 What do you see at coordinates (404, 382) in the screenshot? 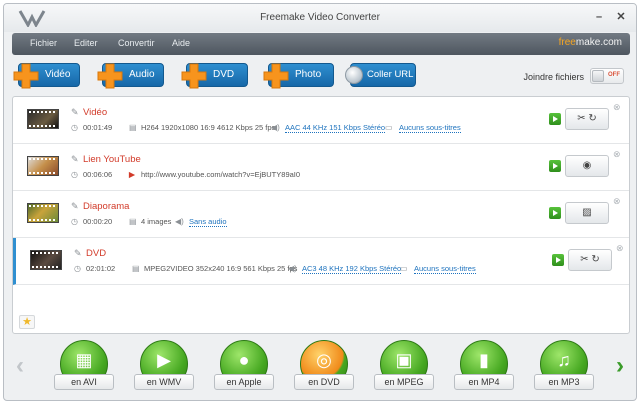
I see `format-label: en MPEG` at bounding box center [404, 382].